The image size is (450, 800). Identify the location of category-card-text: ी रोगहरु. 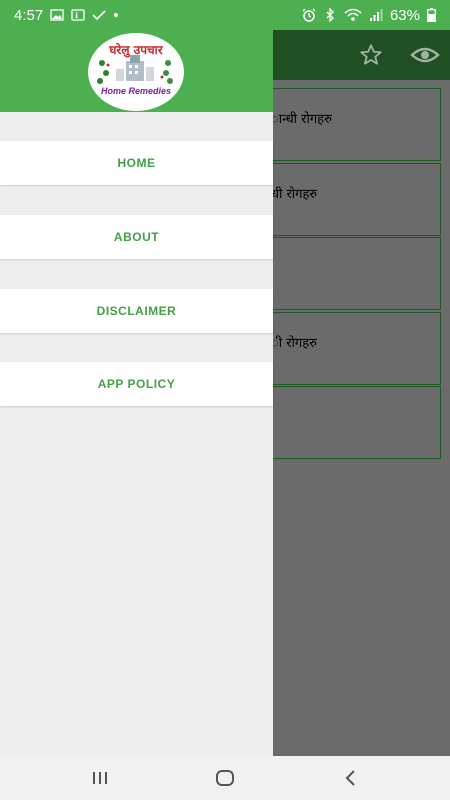
(294, 343).